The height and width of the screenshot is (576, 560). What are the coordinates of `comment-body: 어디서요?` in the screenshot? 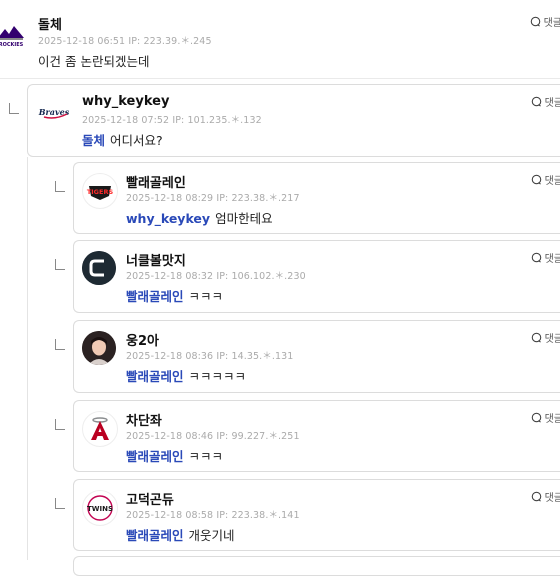 It's located at (136, 140).